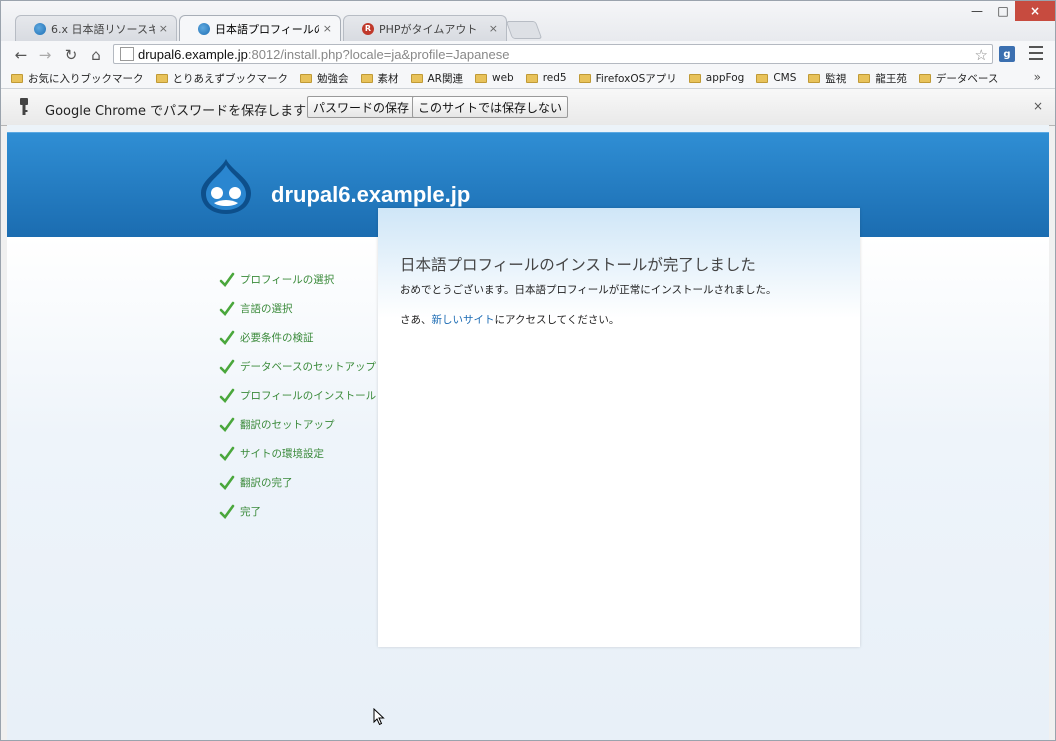  Describe the element at coordinates (1003, 11) in the screenshot. I see `maximize-button: □` at that location.